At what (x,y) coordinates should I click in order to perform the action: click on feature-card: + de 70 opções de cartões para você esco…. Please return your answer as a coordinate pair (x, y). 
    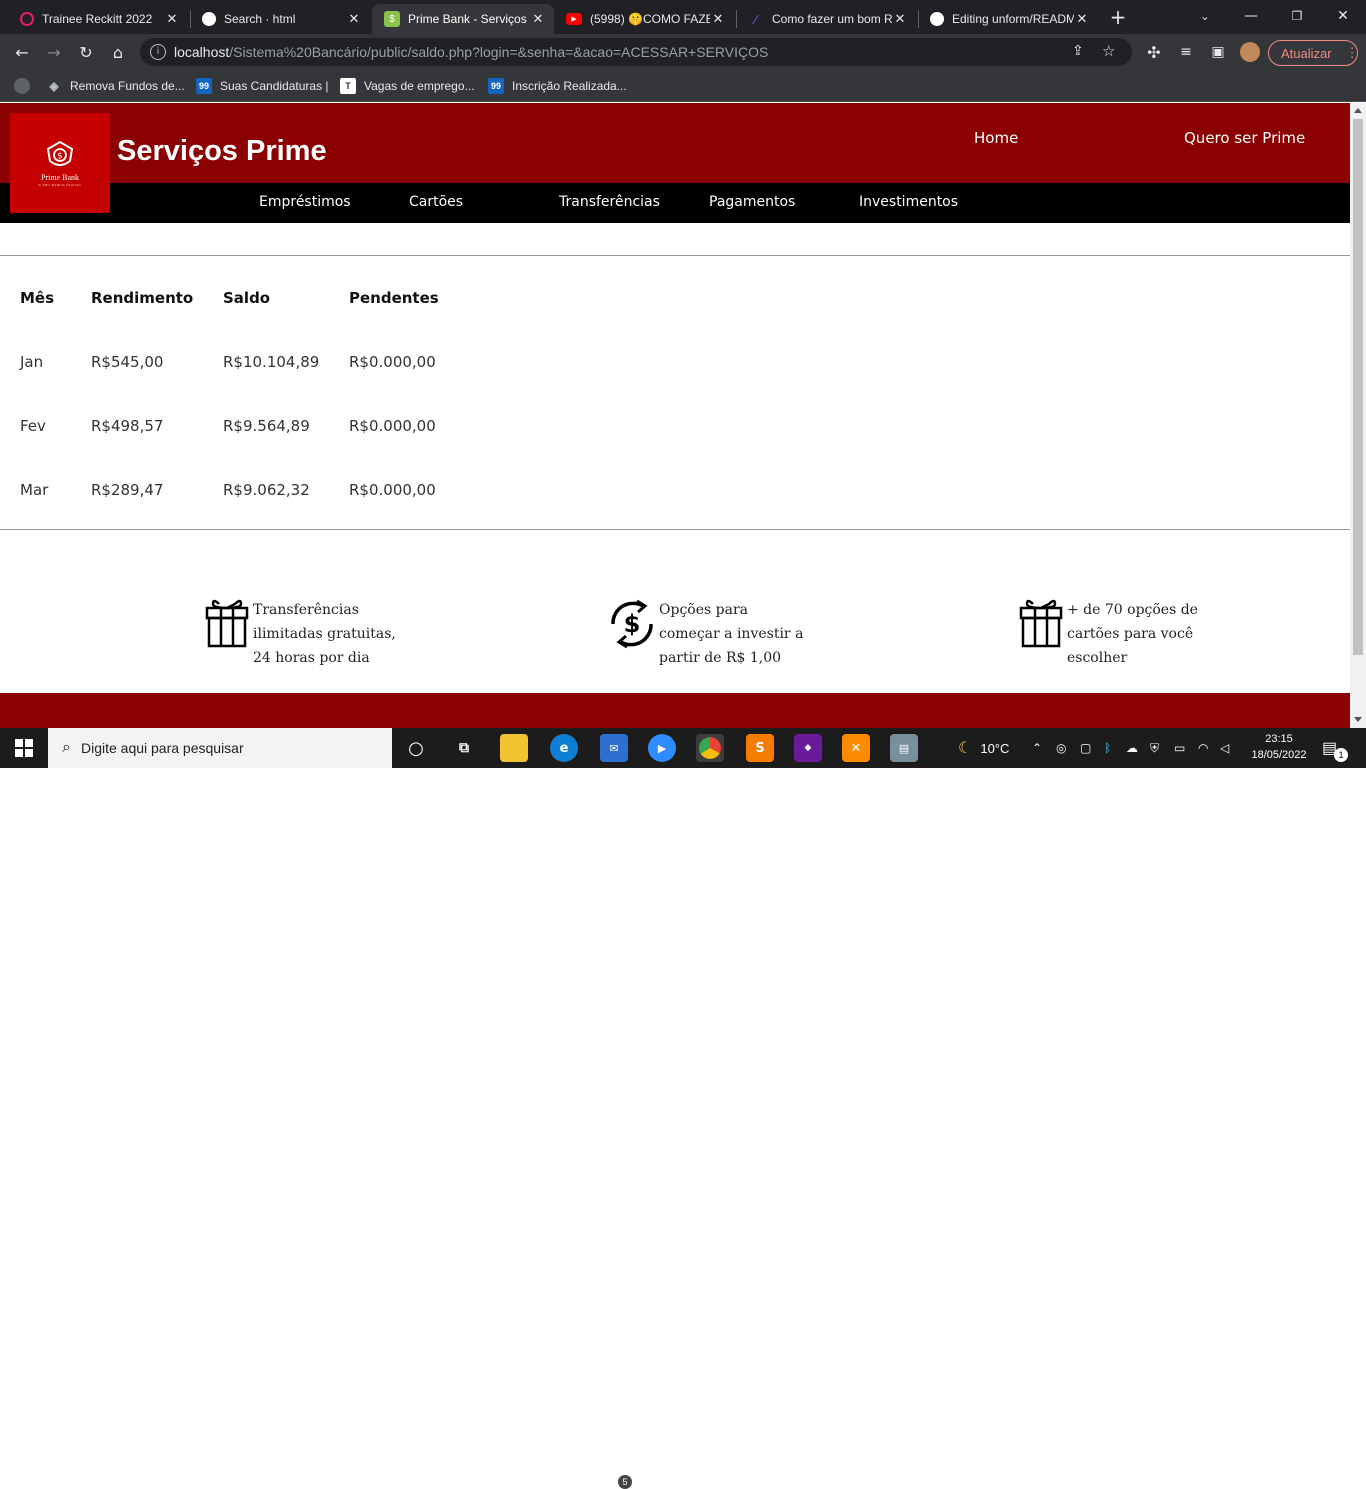
    Looking at the image, I should click on (1108, 634).